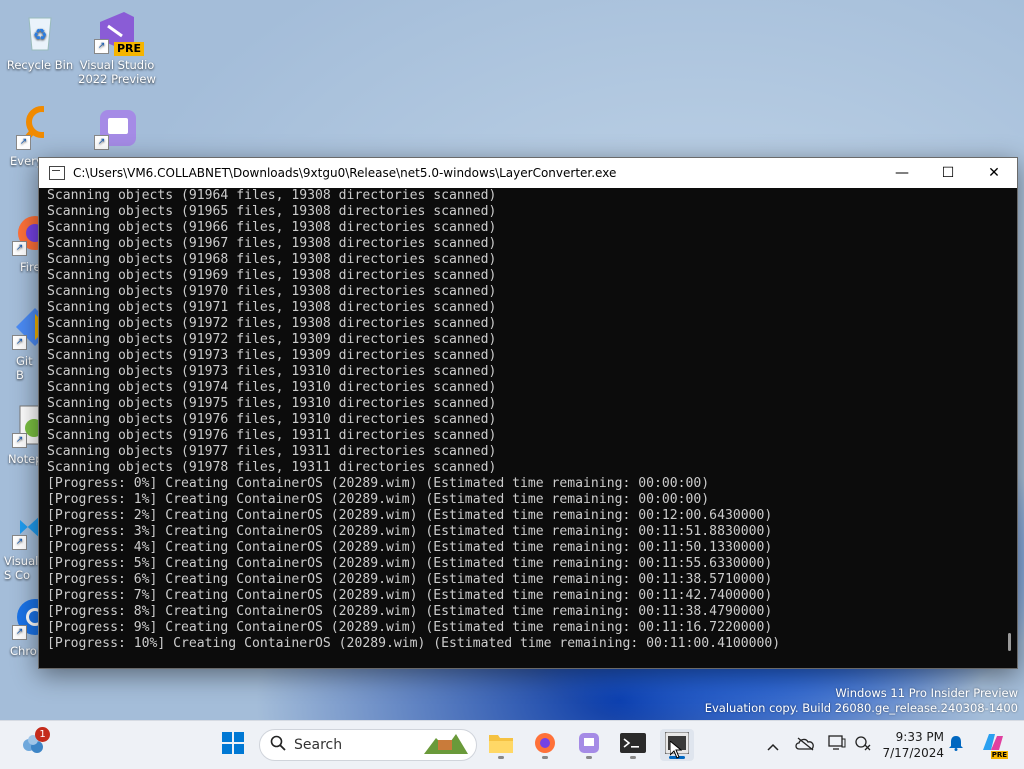  I want to click on clock-time: 9:33 PM, so click(919, 737).